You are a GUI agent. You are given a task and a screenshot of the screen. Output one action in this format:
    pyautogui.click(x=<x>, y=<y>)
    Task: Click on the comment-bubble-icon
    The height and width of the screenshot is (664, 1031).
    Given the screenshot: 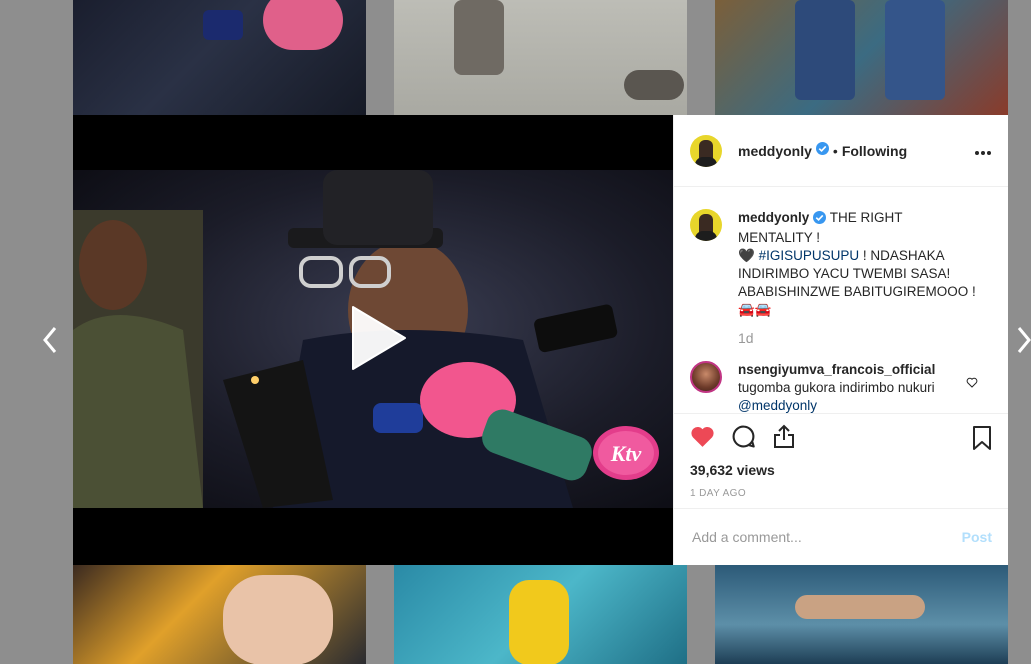 What is the action you would take?
    pyautogui.click(x=743, y=436)
    